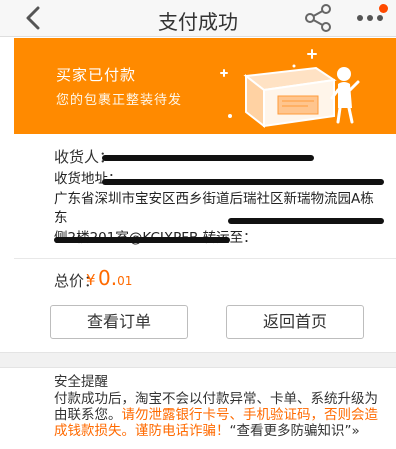 This screenshot has width=396, height=449. I want to click on link-arrows-icon: », so click(356, 431).